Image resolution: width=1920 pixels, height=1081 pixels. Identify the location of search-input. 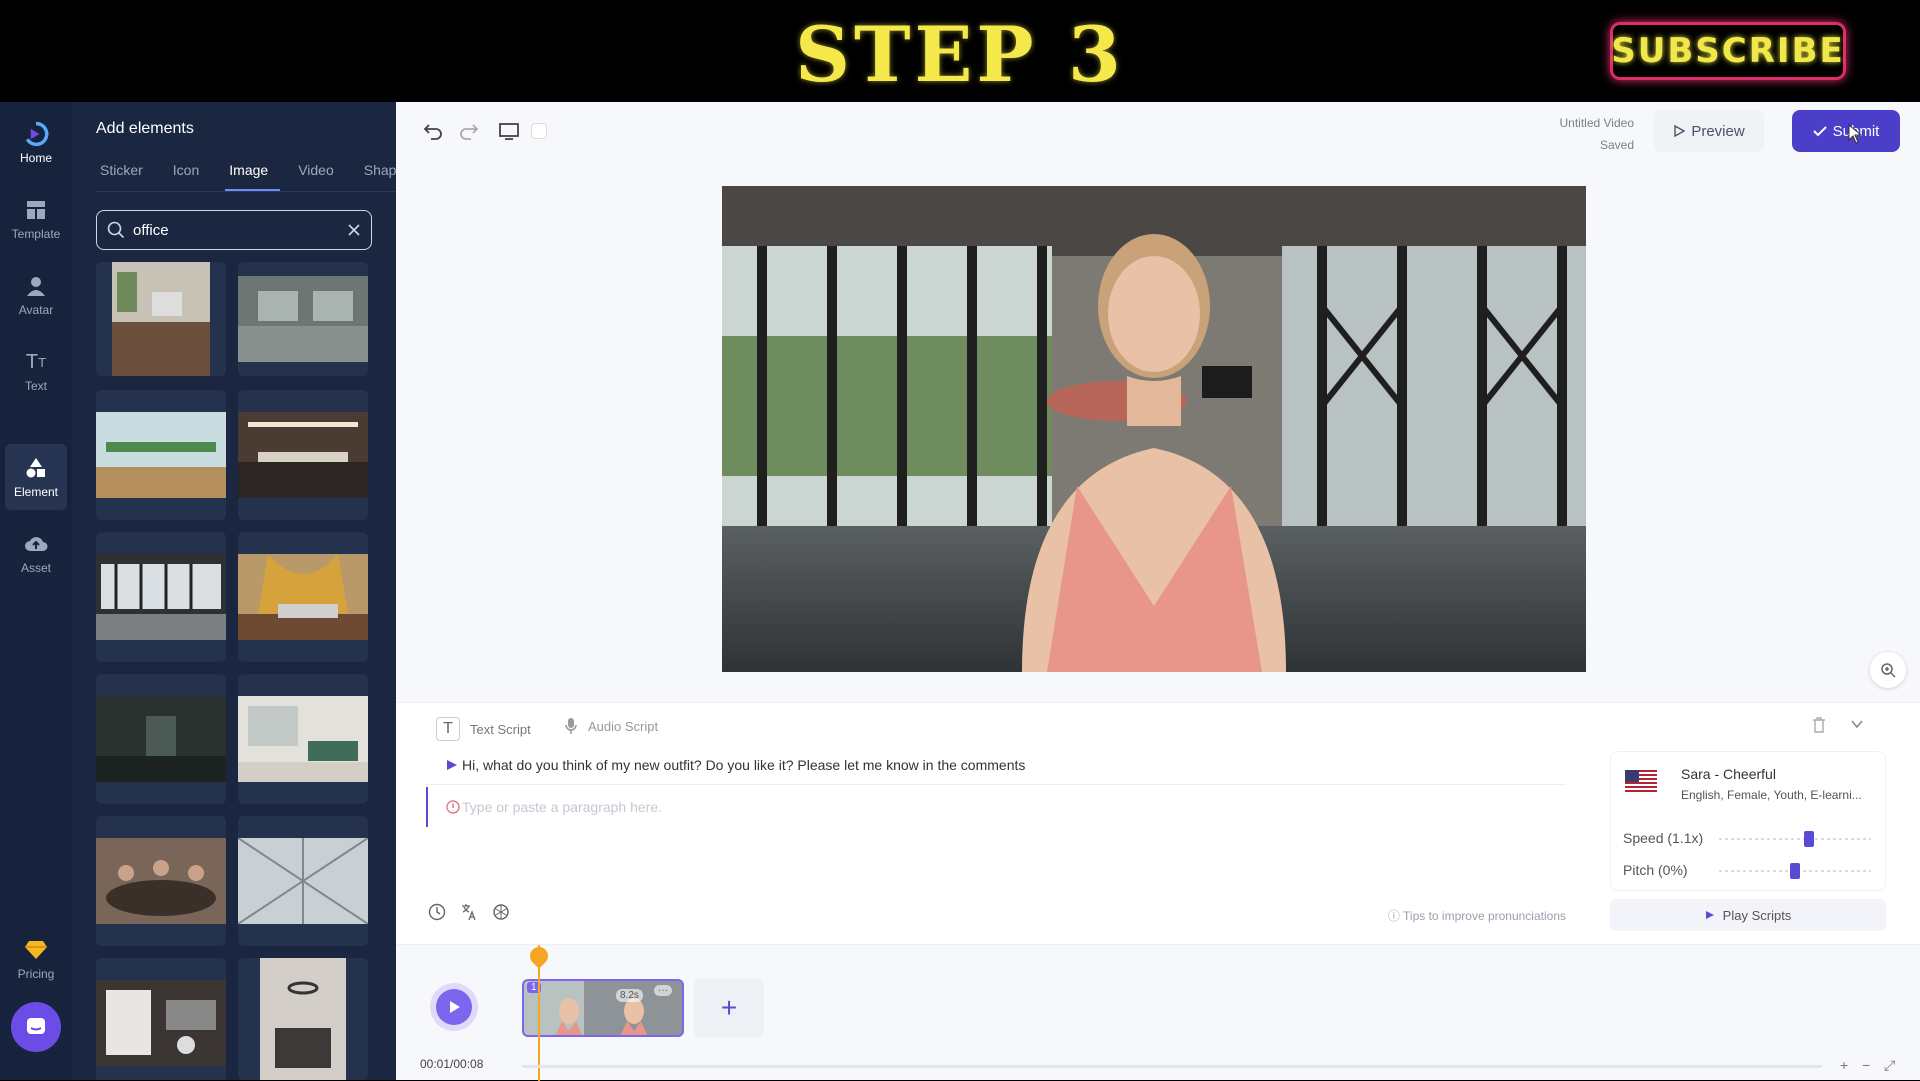
(240, 230).